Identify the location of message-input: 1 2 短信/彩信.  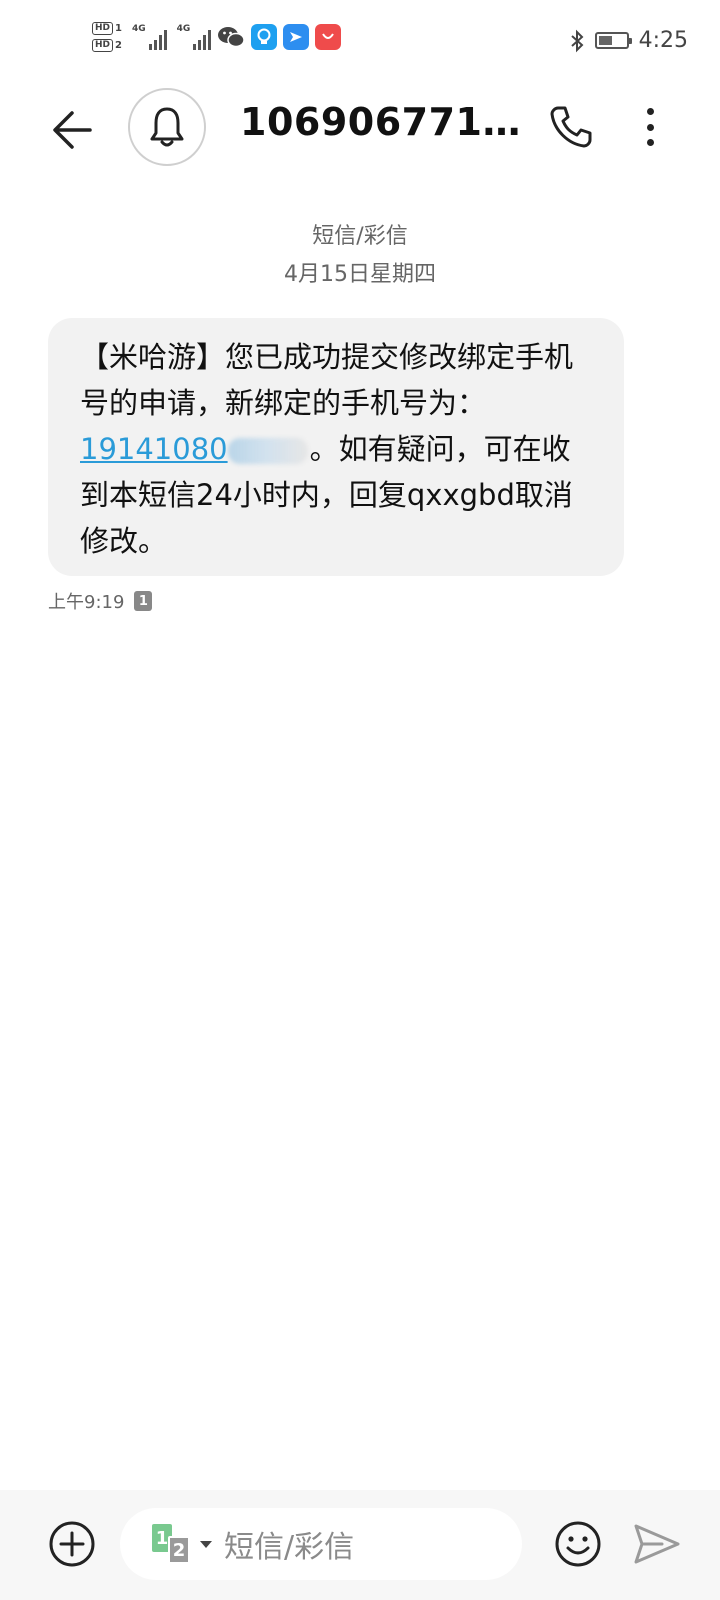
(321, 1544).